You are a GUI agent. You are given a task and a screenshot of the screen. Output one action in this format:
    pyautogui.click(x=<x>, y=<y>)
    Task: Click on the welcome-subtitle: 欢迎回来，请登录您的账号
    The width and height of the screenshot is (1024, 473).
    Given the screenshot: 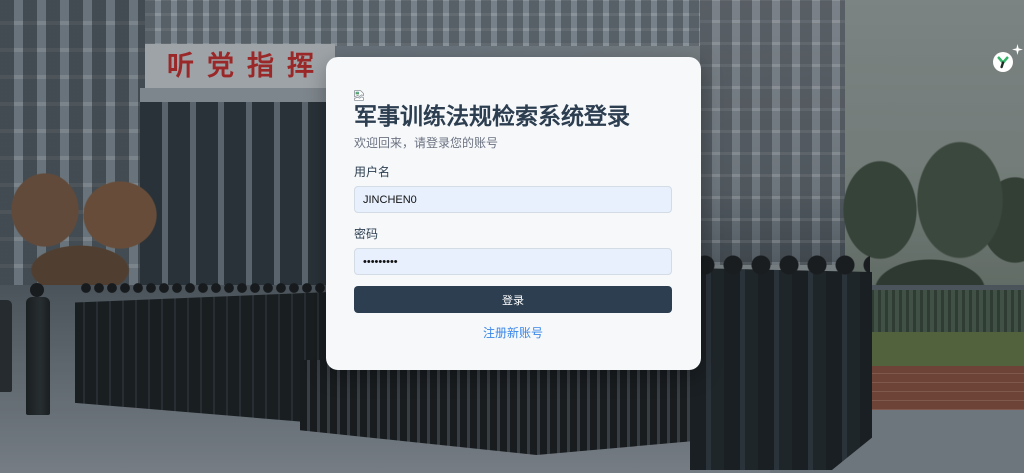 What is the action you would take?
    pyautogui.click(x=426, y=143)
    